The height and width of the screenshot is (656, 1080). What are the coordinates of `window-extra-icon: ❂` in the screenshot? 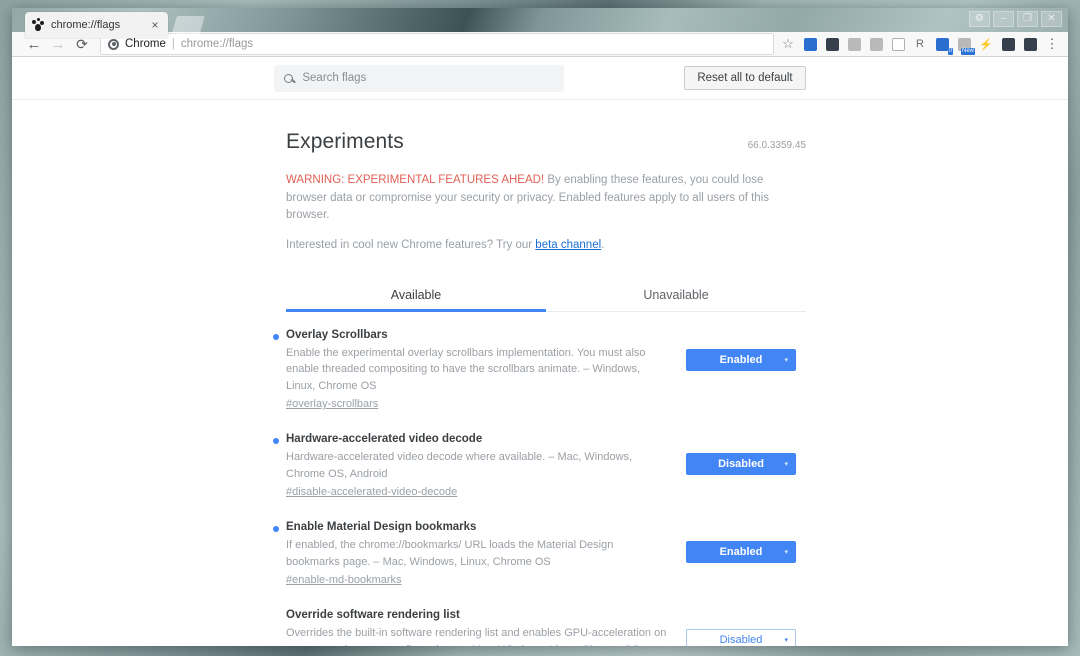 It's located at (979, 19).